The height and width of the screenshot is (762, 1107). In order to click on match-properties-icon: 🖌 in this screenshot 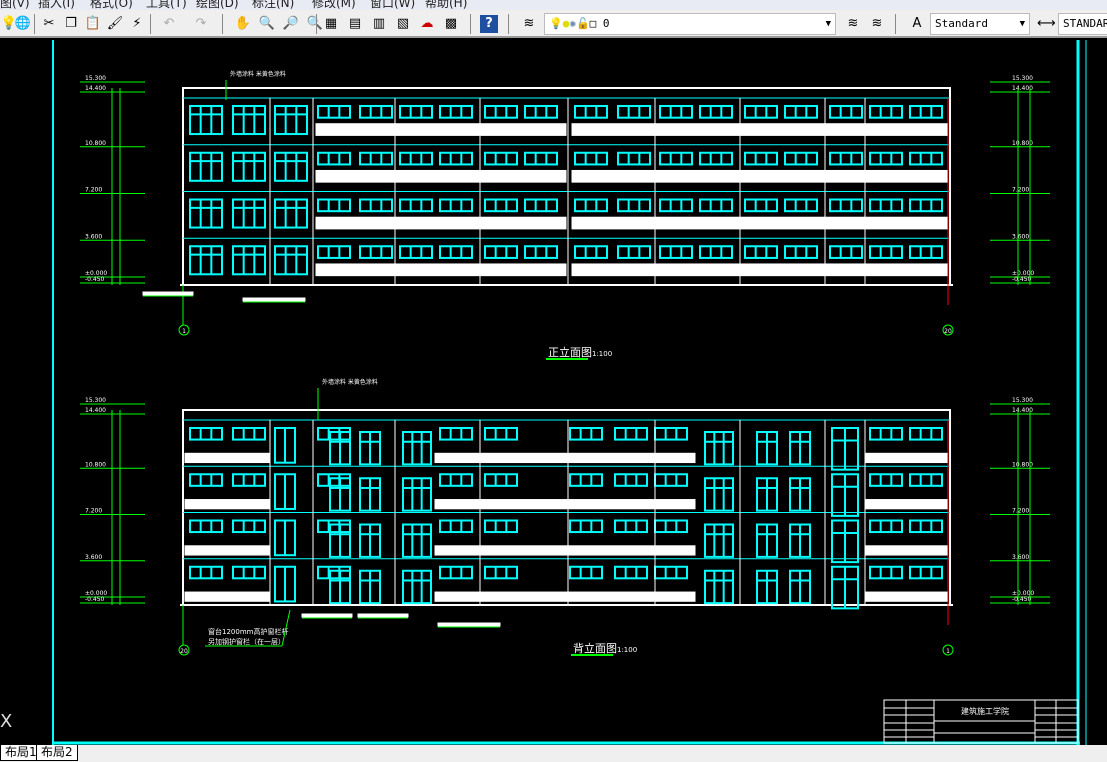, I will do `click(115, 24)`.